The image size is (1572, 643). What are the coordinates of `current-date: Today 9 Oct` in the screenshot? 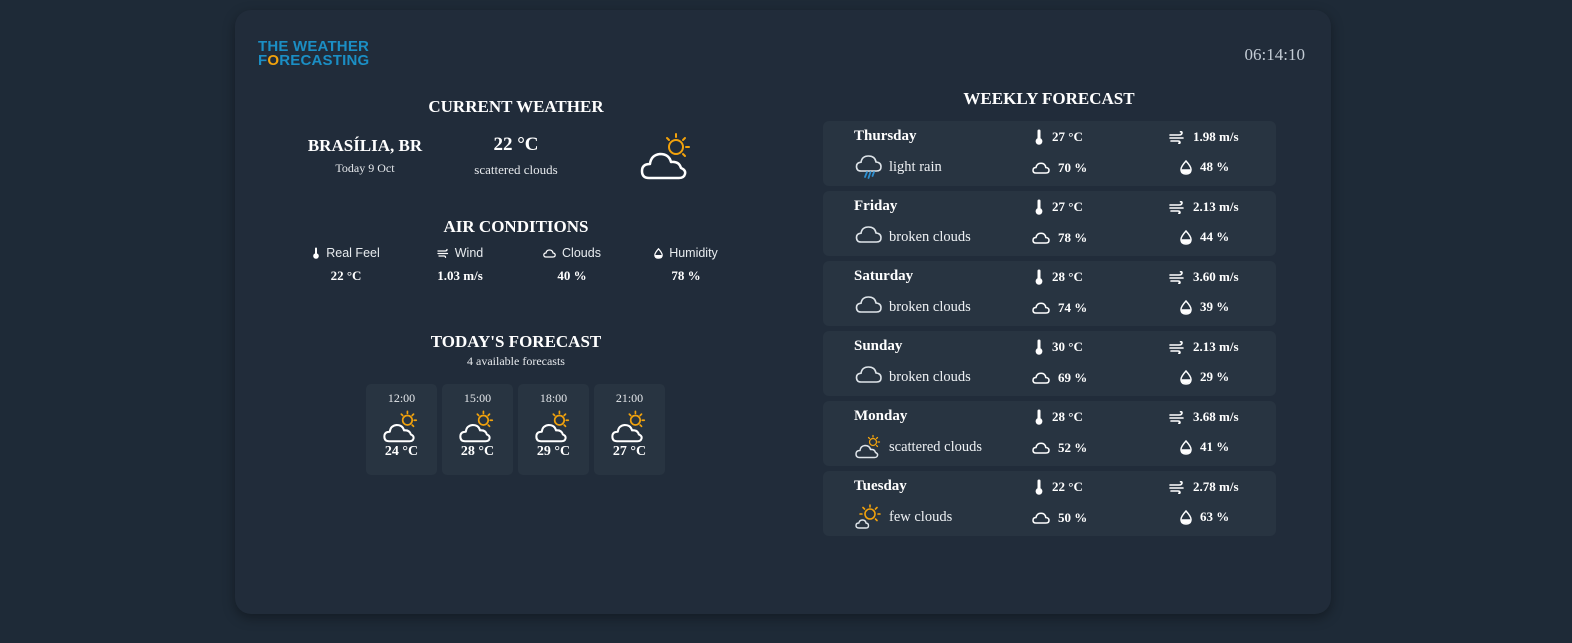 It's located at (365, 168).